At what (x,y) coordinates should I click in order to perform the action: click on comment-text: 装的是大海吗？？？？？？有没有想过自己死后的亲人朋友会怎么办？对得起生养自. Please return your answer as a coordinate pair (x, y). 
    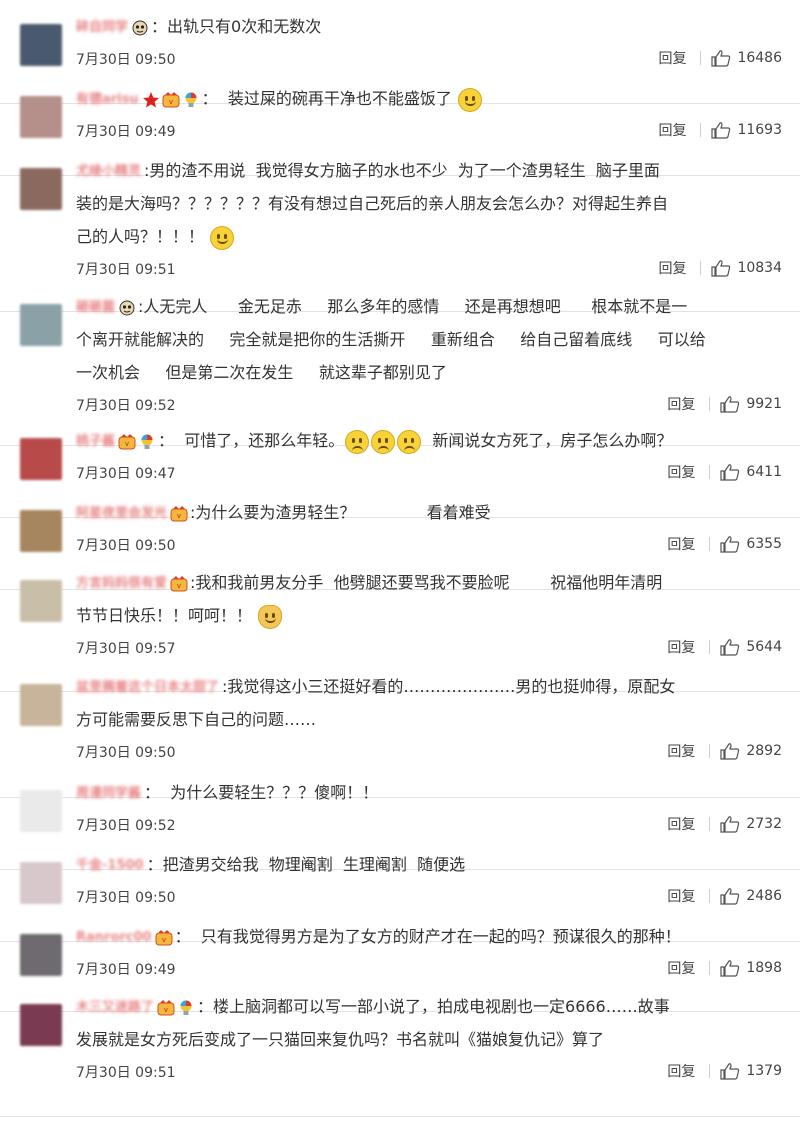
    Looking at the image, I should click on (372, 203).